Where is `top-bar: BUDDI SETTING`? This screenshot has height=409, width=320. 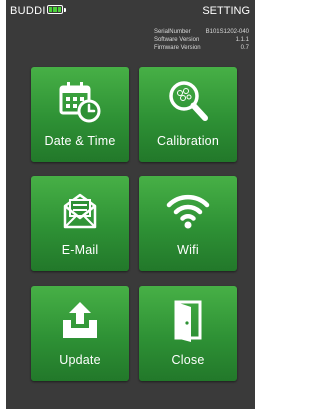 top-bar: BUDDI SETTING is located at coordinates (130, 11).